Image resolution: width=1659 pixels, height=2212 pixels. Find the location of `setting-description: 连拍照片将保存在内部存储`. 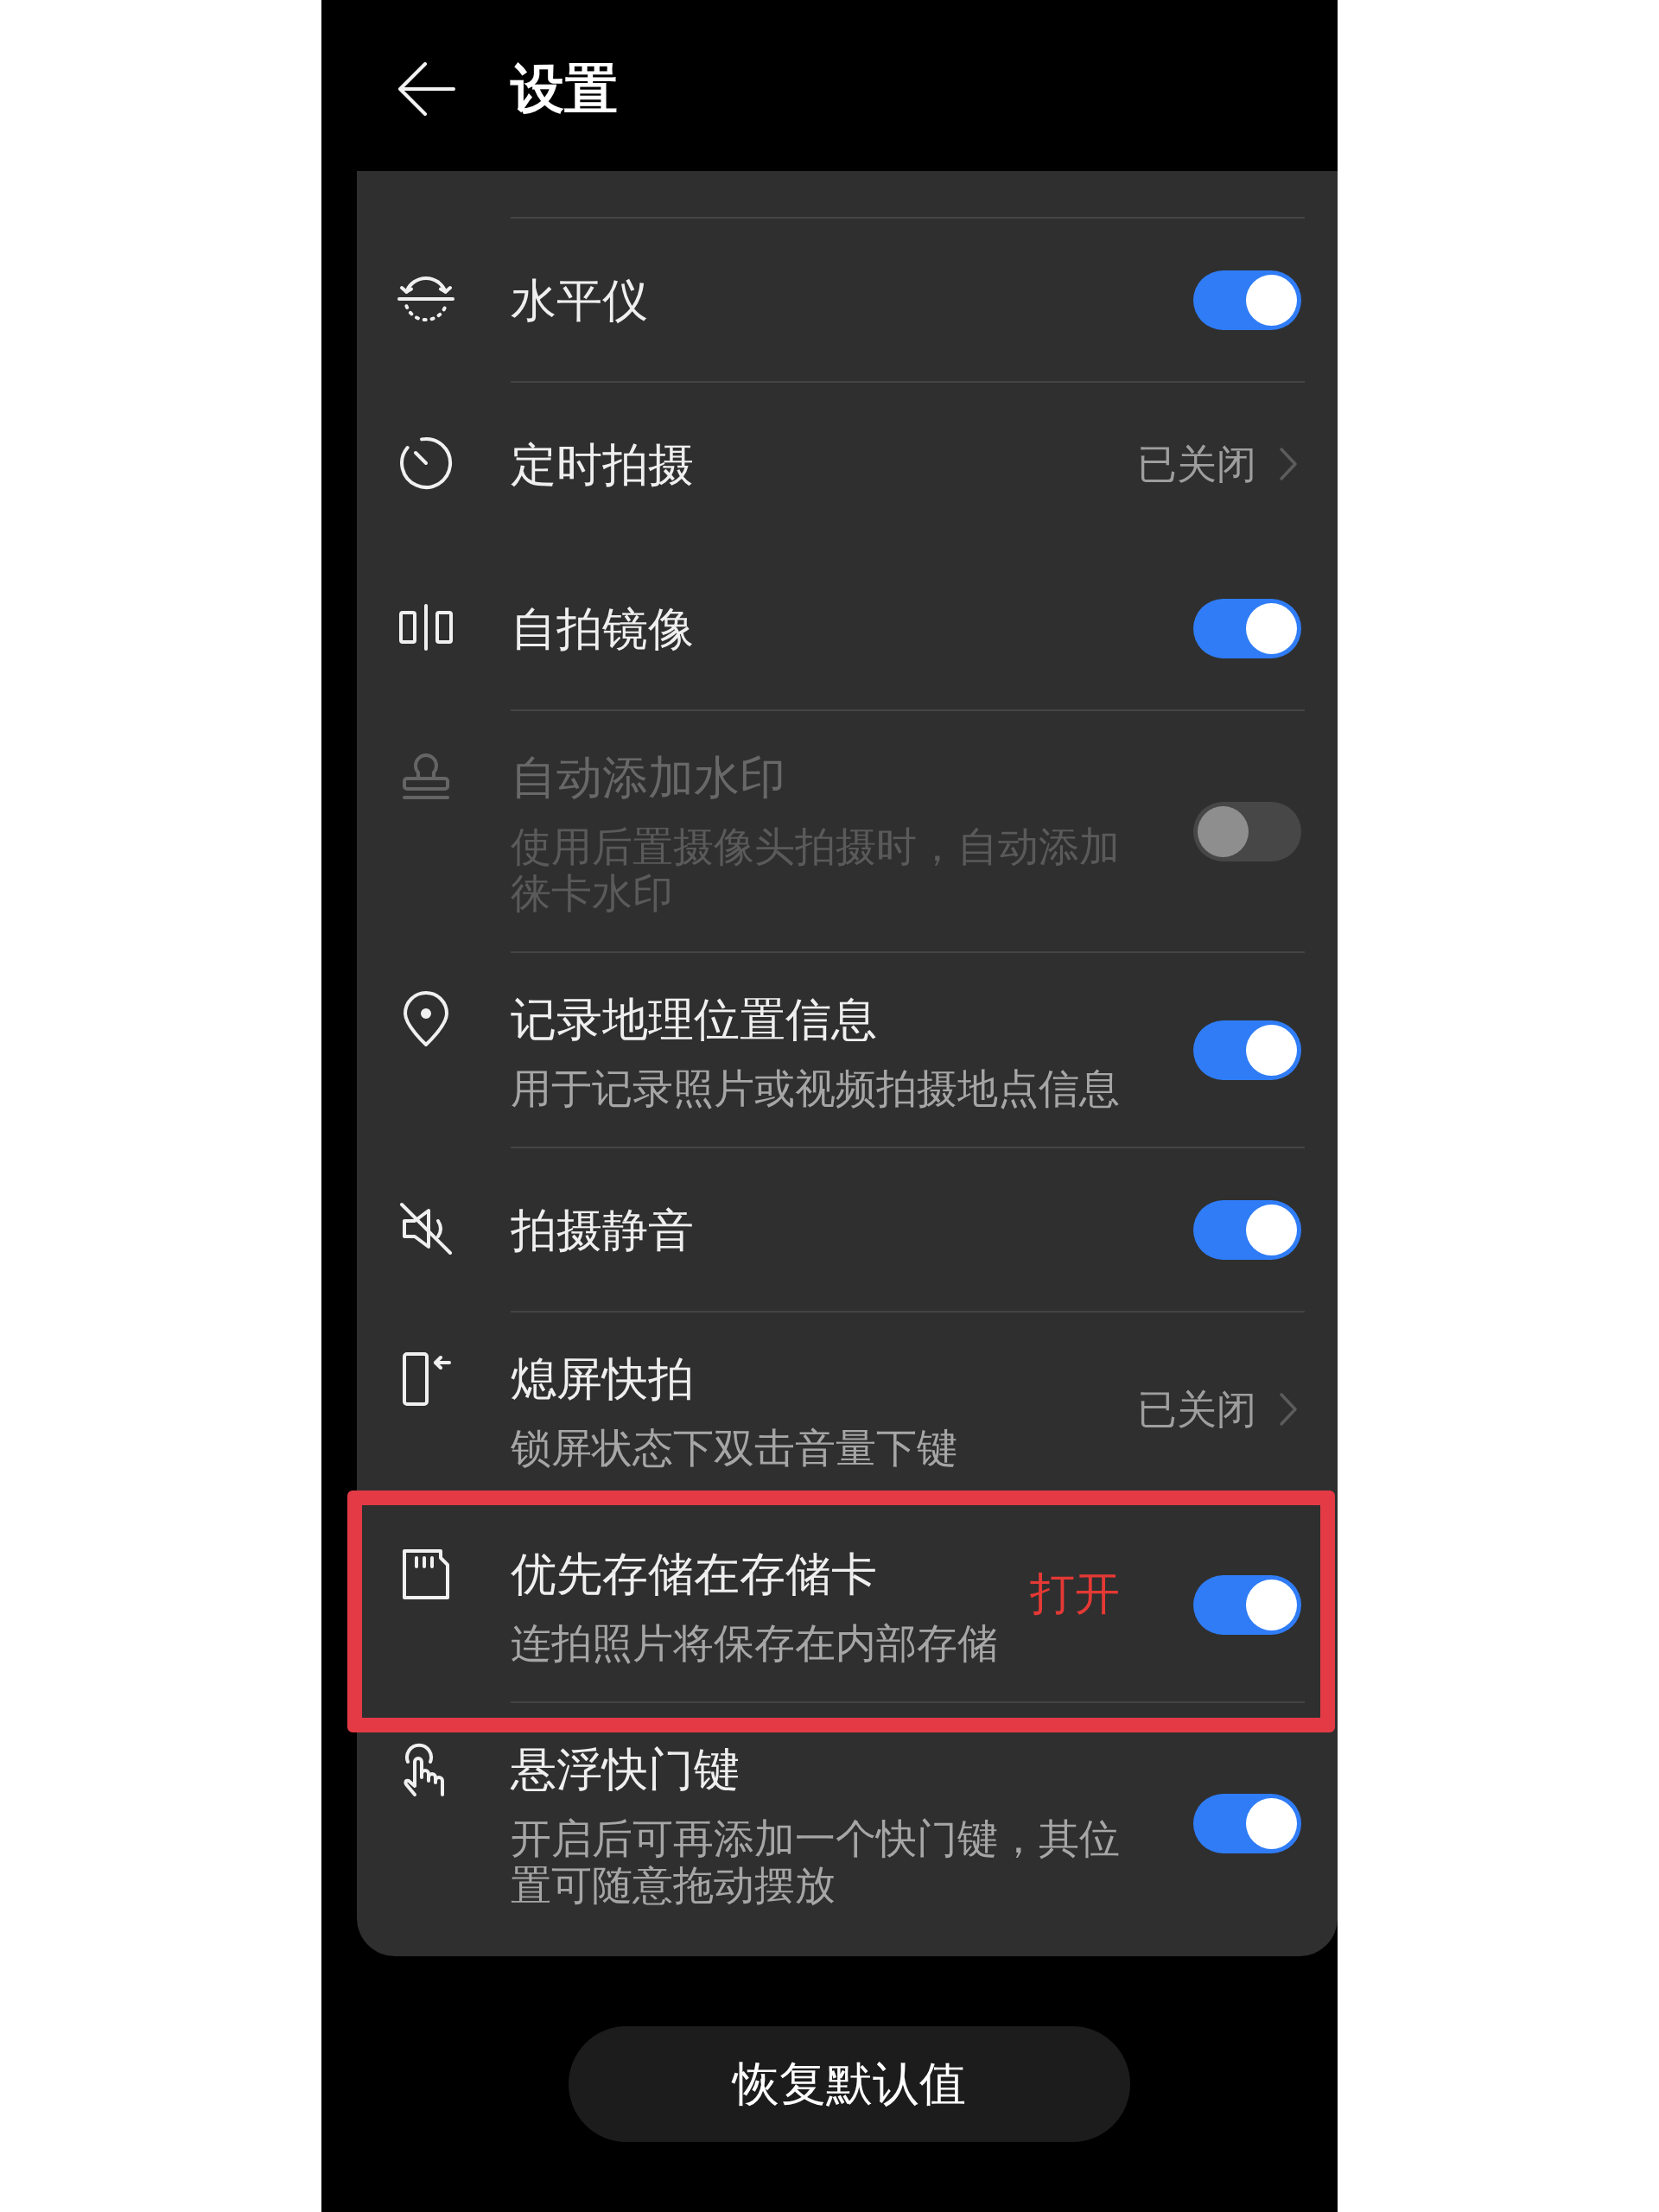

setting-description: 连拍照片将保存在内部存储 is located at coordinates (754, 1643).